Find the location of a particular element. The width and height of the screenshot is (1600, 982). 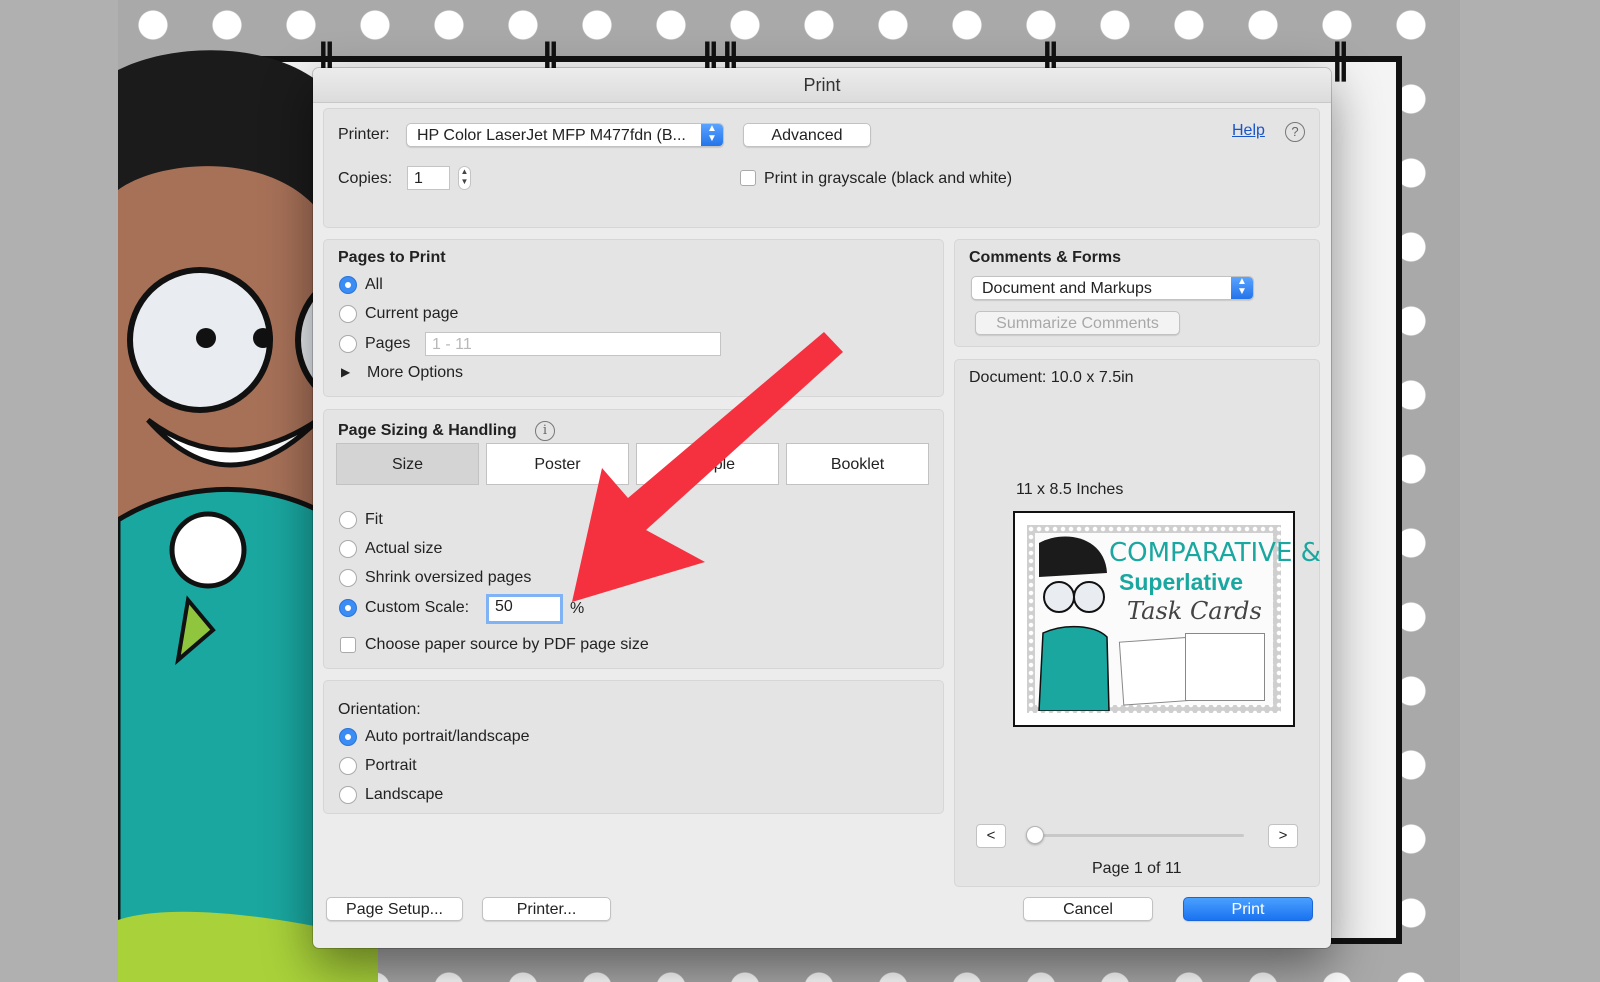

tab-poster: Poster is located at coordinates (557, 464).